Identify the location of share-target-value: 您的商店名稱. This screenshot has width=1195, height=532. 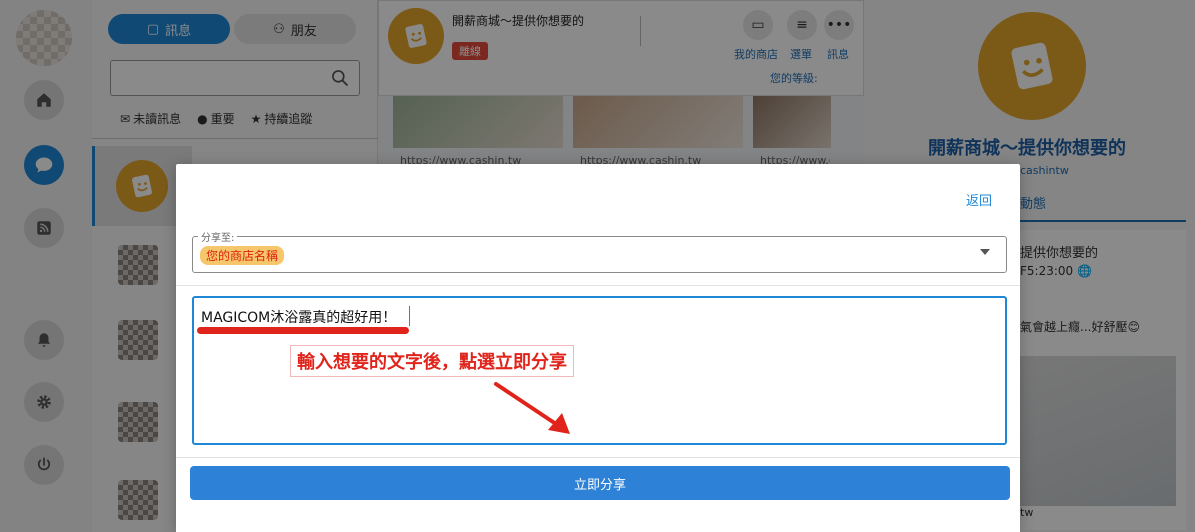
(242, 255).